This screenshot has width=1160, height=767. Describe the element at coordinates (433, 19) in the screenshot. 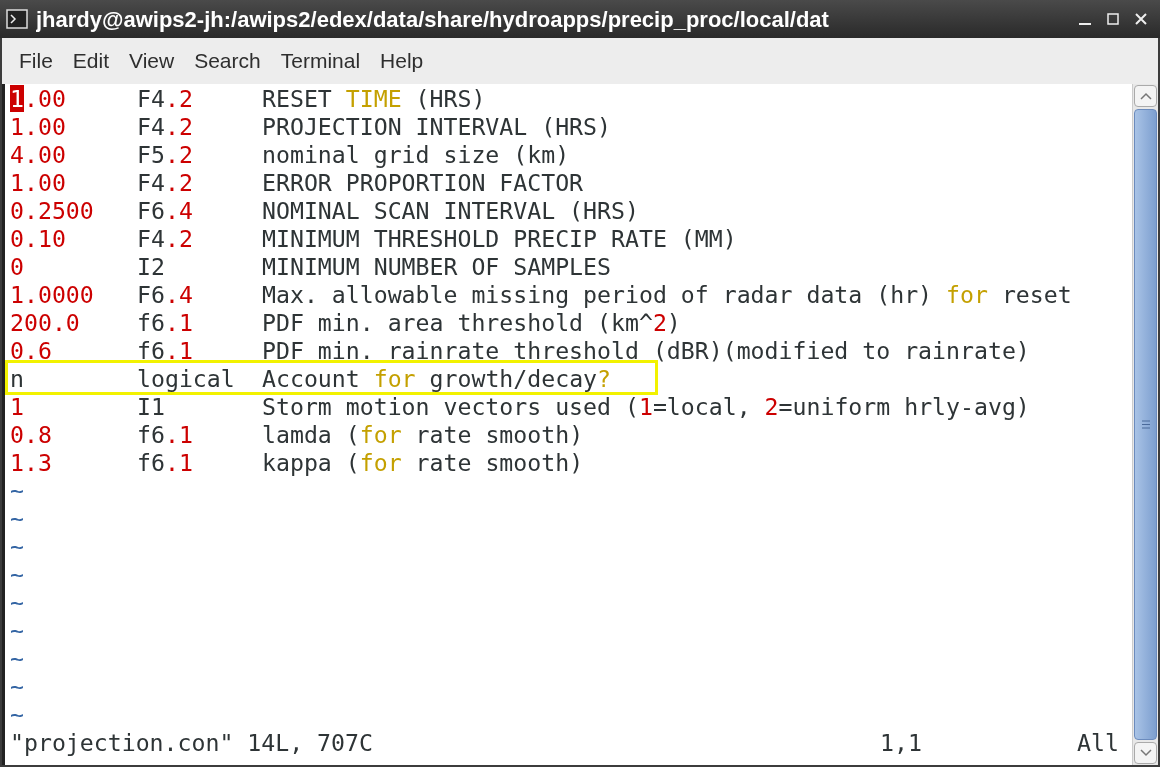

I see `window-title: jhardy@awips2-jh:/awips2/edex/data/share/hydroapps/precip_proc/local/dat` at that location.